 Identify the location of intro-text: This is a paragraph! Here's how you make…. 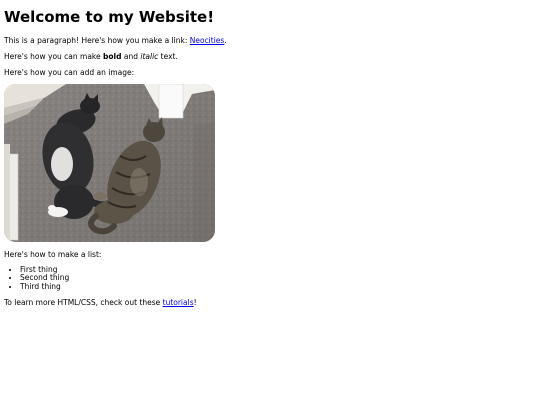
(97, 40).